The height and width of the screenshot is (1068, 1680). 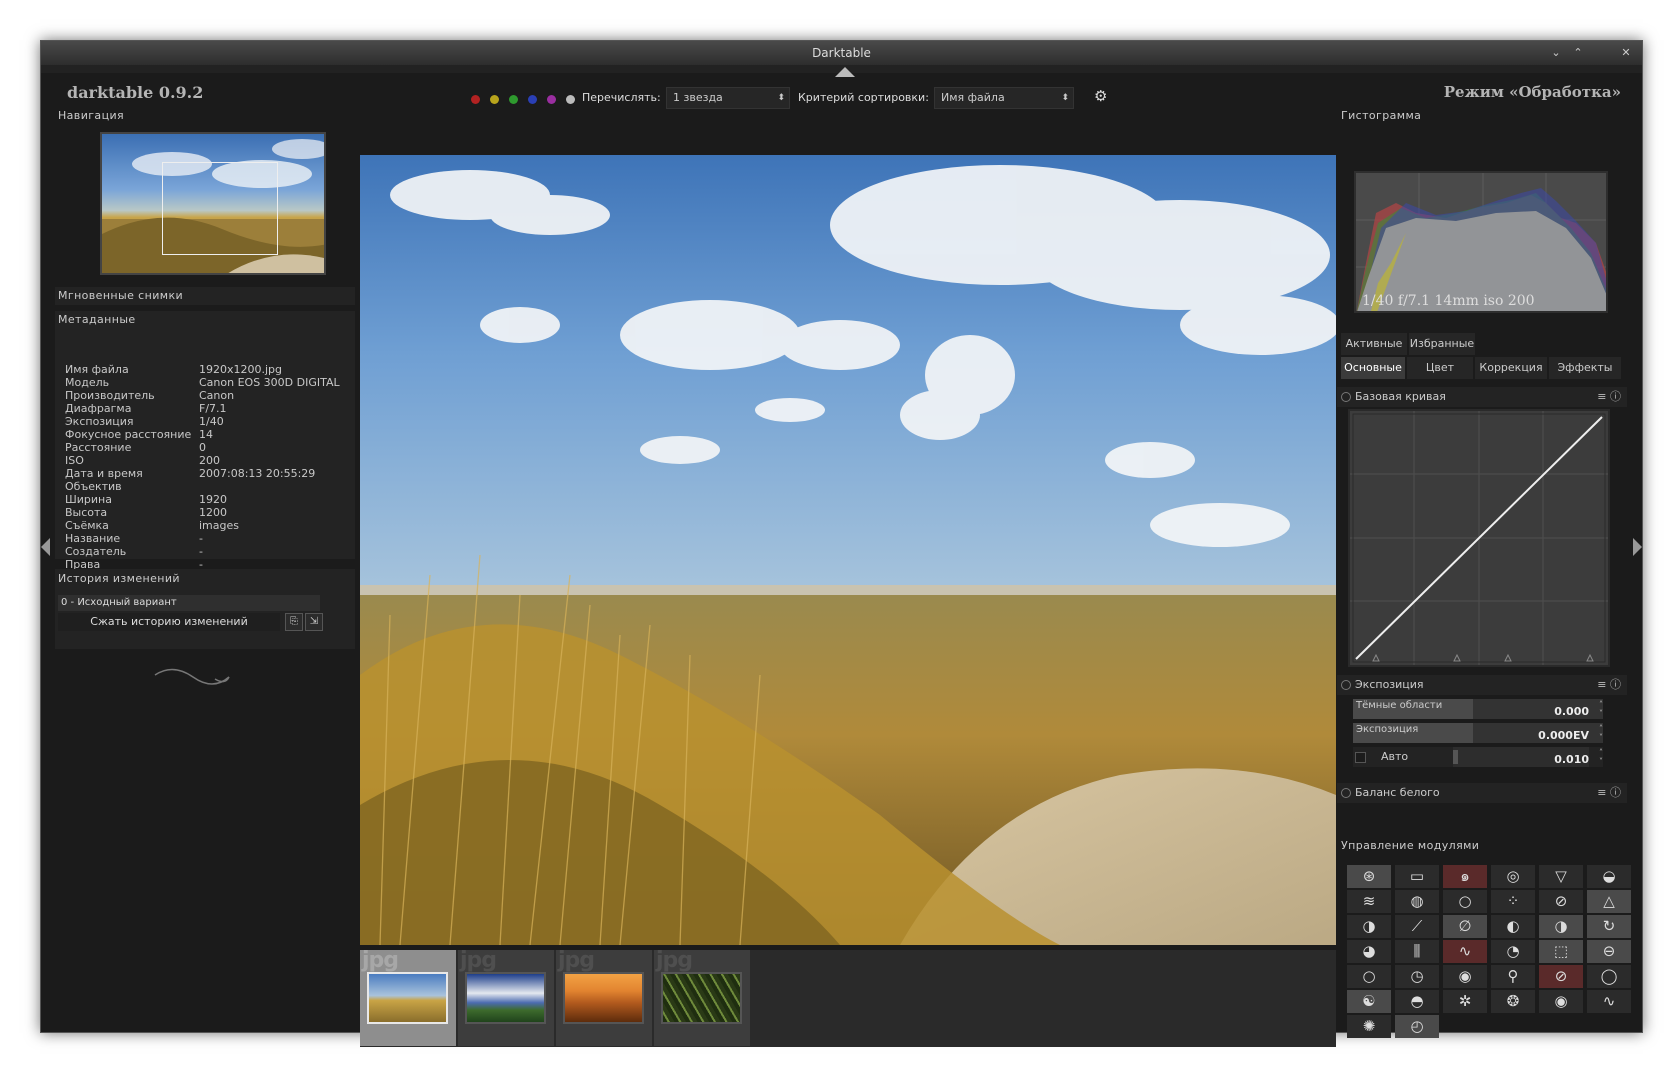 What do you see at coordinates (1369, 901) in the screenshot?
I see `denoise-icon: ≋` at bounding box center [1369, 901].